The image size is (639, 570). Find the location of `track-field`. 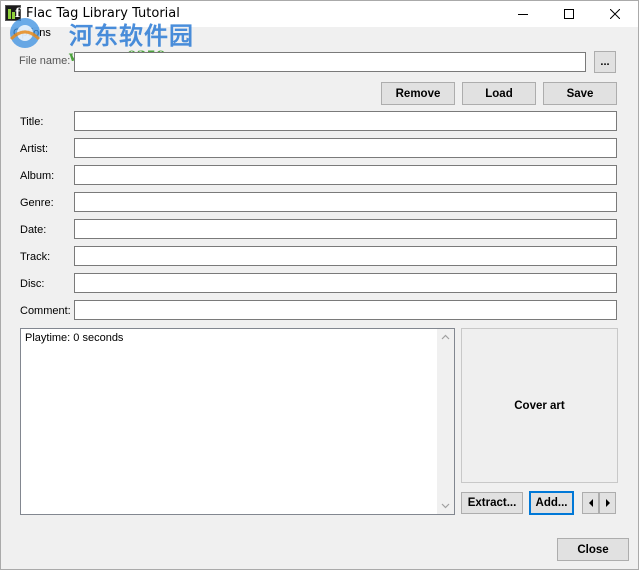

track-field is located at coordinates (345, 256).